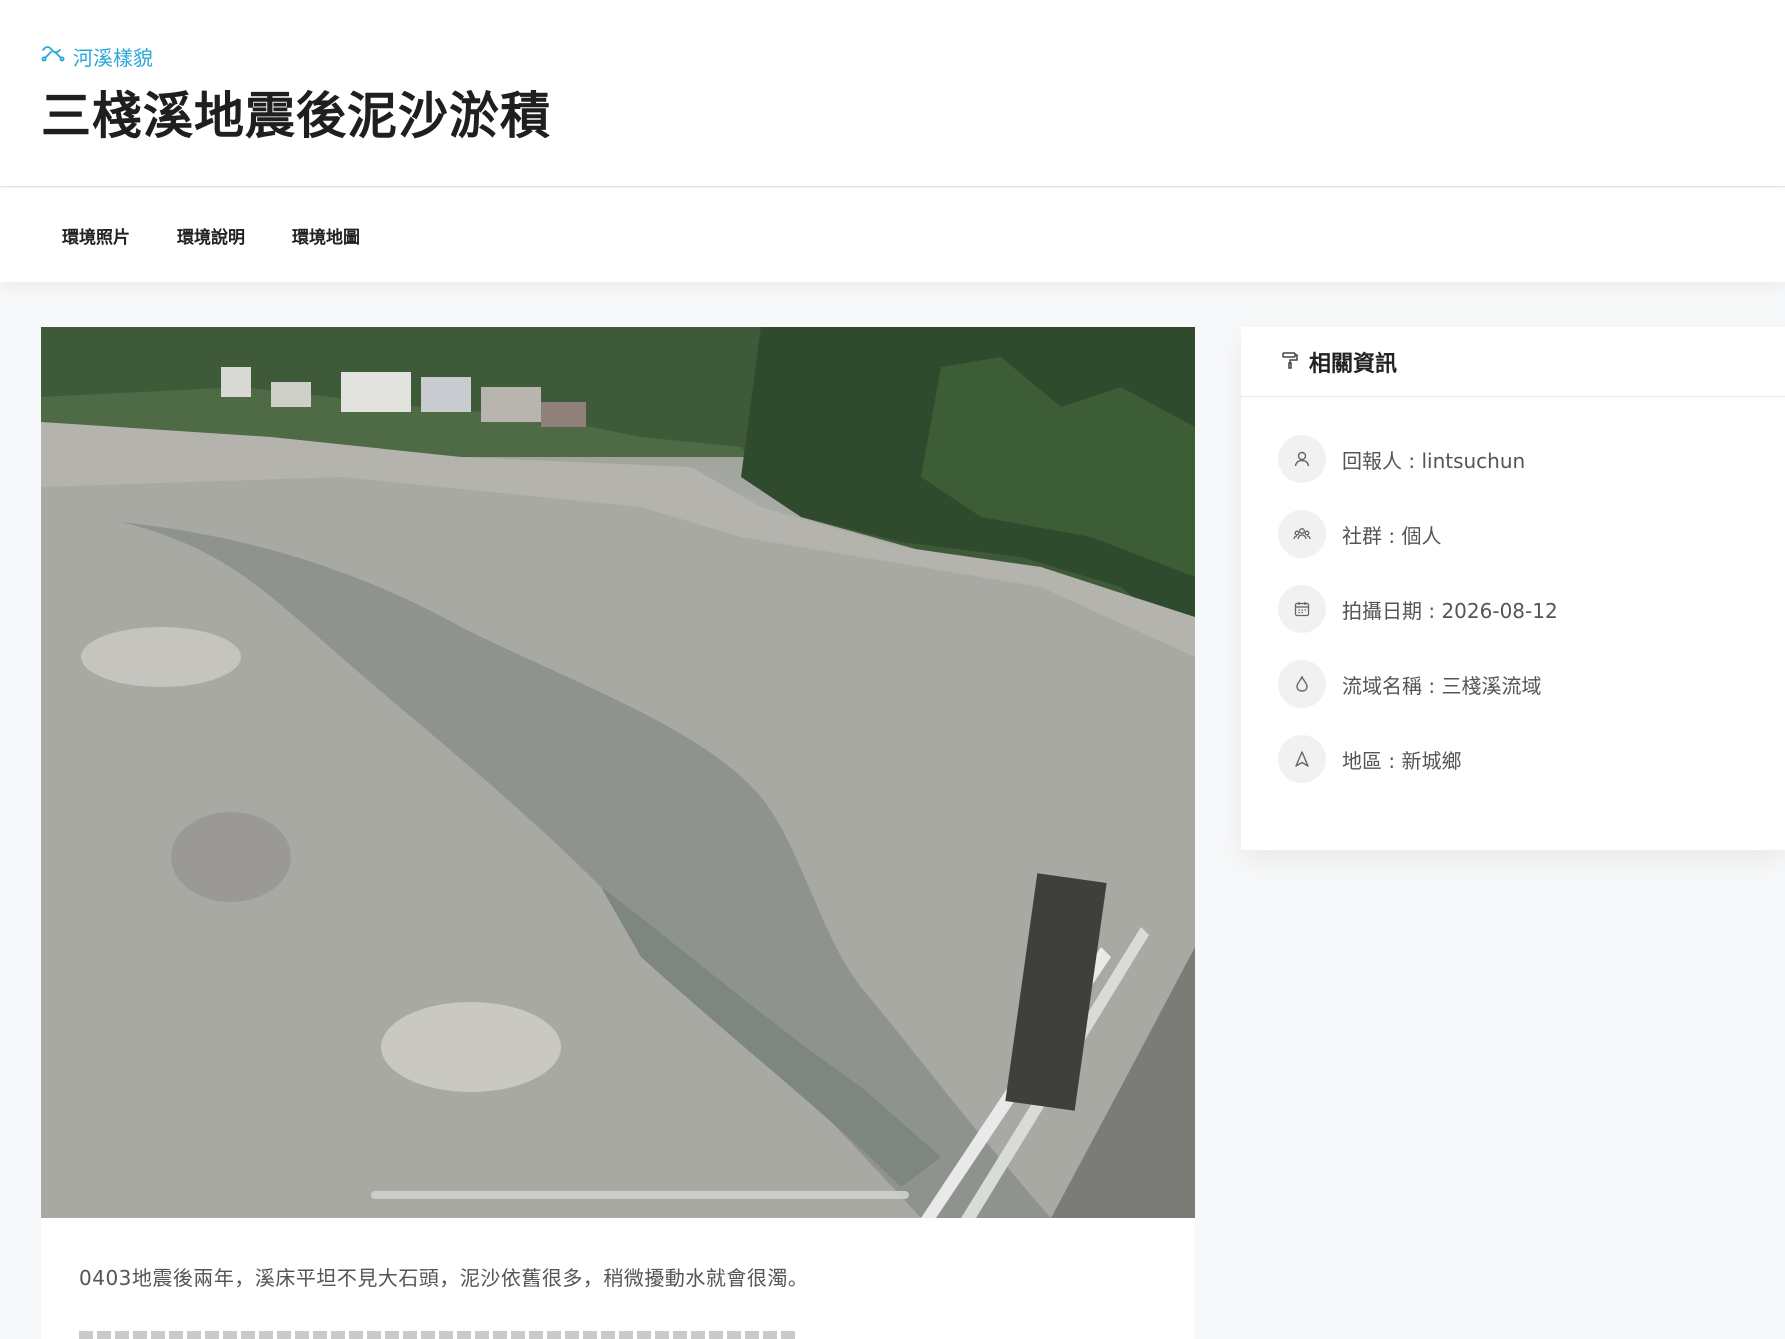 The image size is (1785, 1339). What do you see at coordinates (113, 58) in the screenshot?
I see `category-label: 河溪樣貌` at bounding box center [113, 58].